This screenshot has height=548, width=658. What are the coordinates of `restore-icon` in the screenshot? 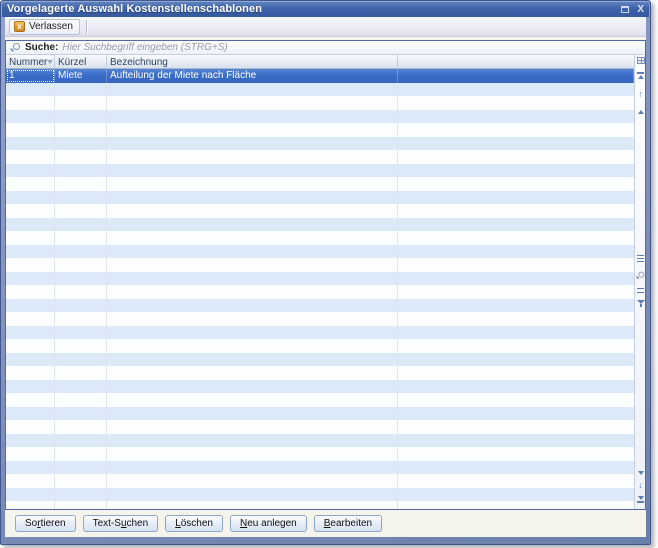 It's located at (625, 9).